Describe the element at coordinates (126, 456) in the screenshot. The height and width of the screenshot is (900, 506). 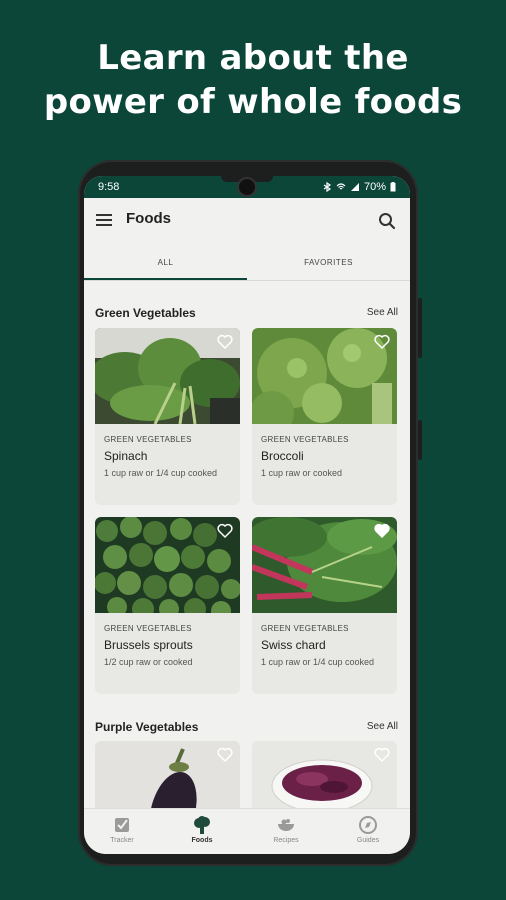
I see `card-food-name: Spinach` at that location.